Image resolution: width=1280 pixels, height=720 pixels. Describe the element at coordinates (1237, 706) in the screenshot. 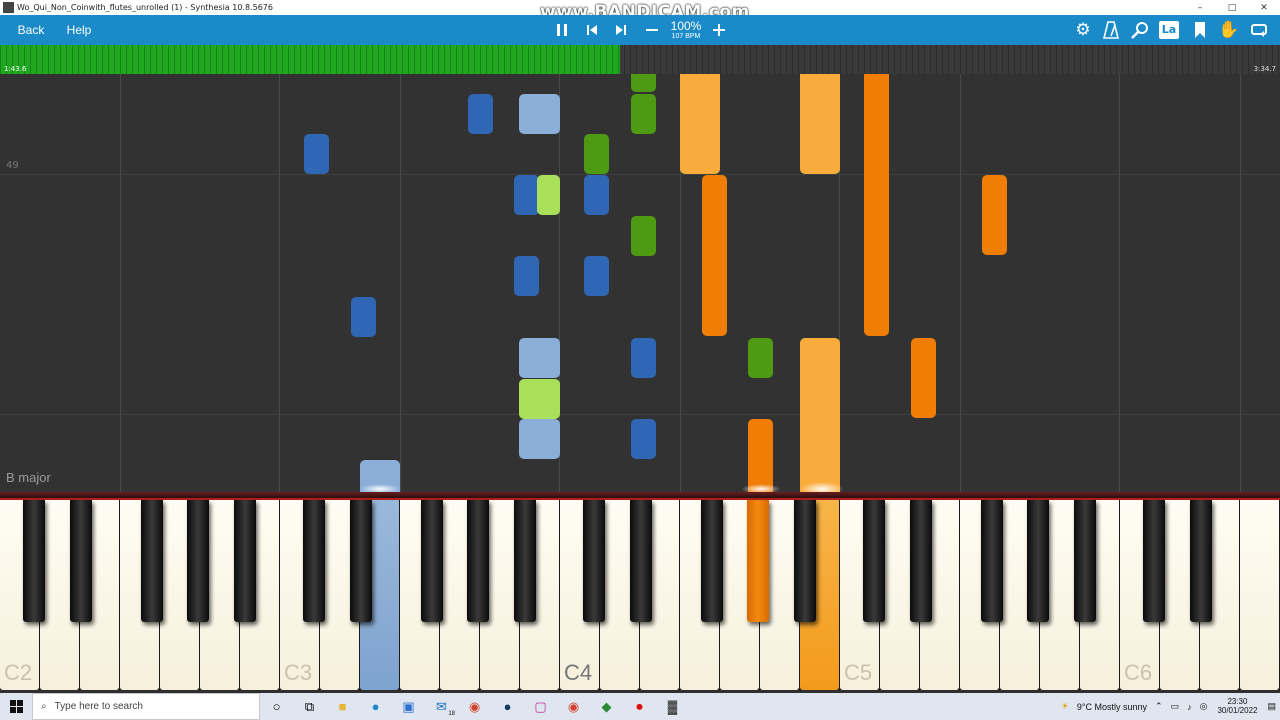

I see `clock: 23:30 30/01/2022` at that location.